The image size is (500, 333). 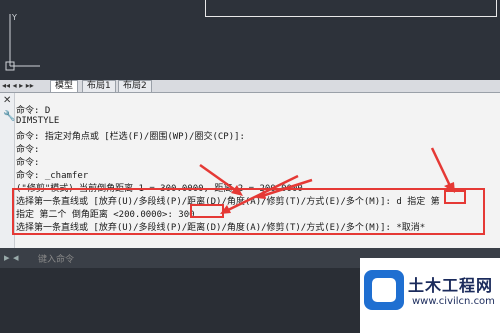 What do you see at coordinates (130, 137) in the screenshot?
I see `history-line: 命令: 指定对角点或 [栏选(F)/圈围(WP)/圈交(CP)]:` at bounding box center [130, 137].